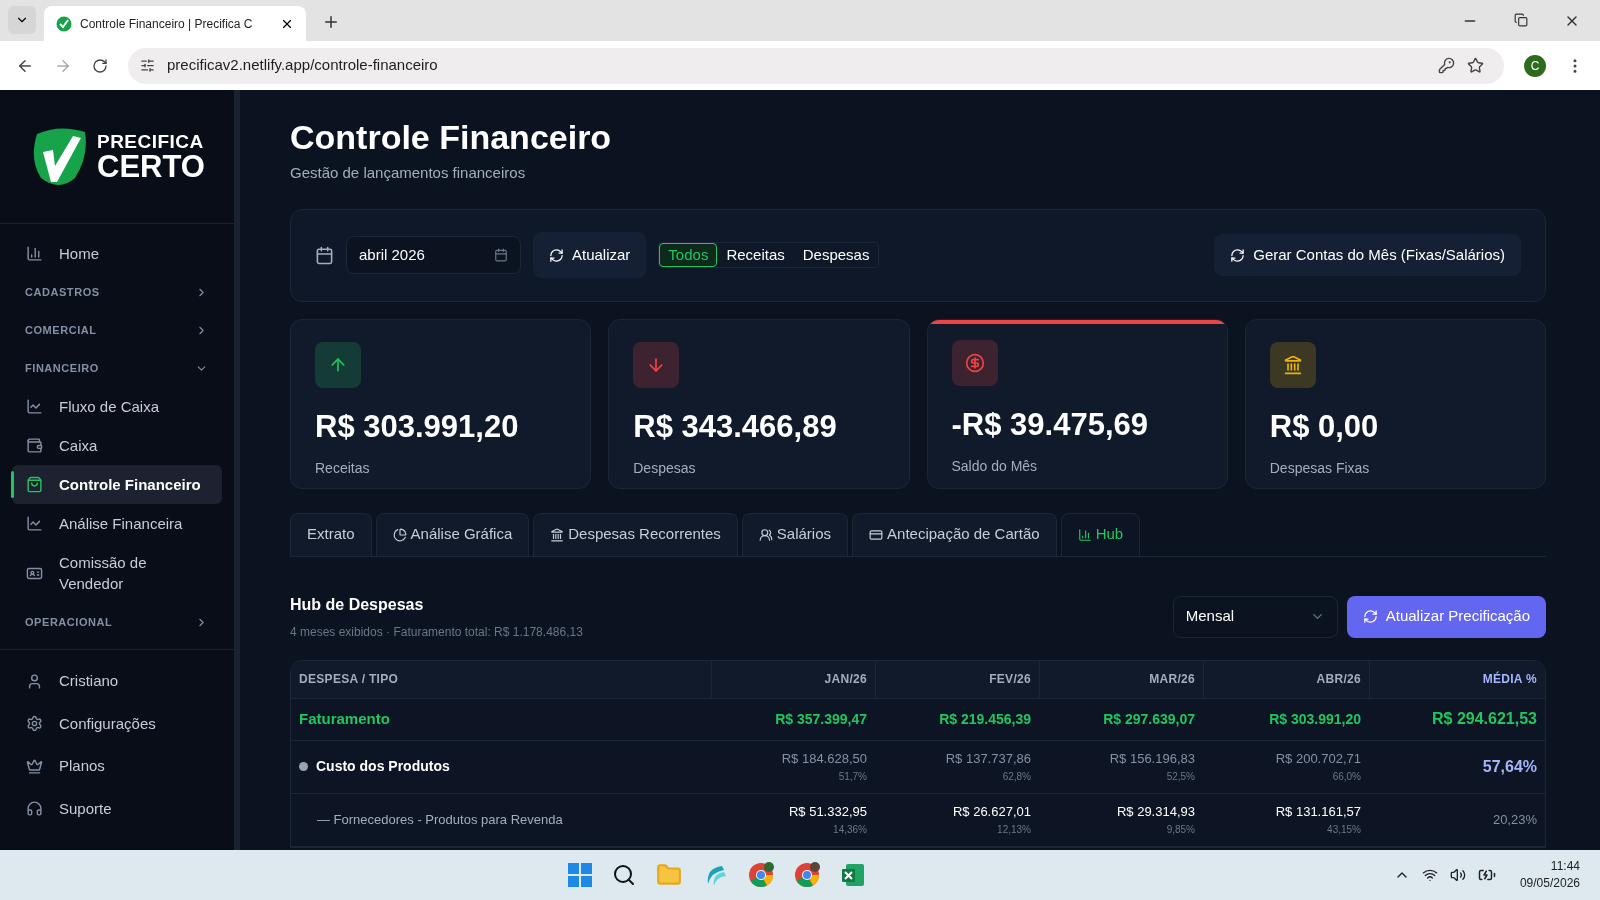 Image resolution: width=1600 pixels, height=900 pixels. Describe the element at coordinates (985, 719) in the screenshot. I see `table-cell-text: R$ 219.456,39` at that location.